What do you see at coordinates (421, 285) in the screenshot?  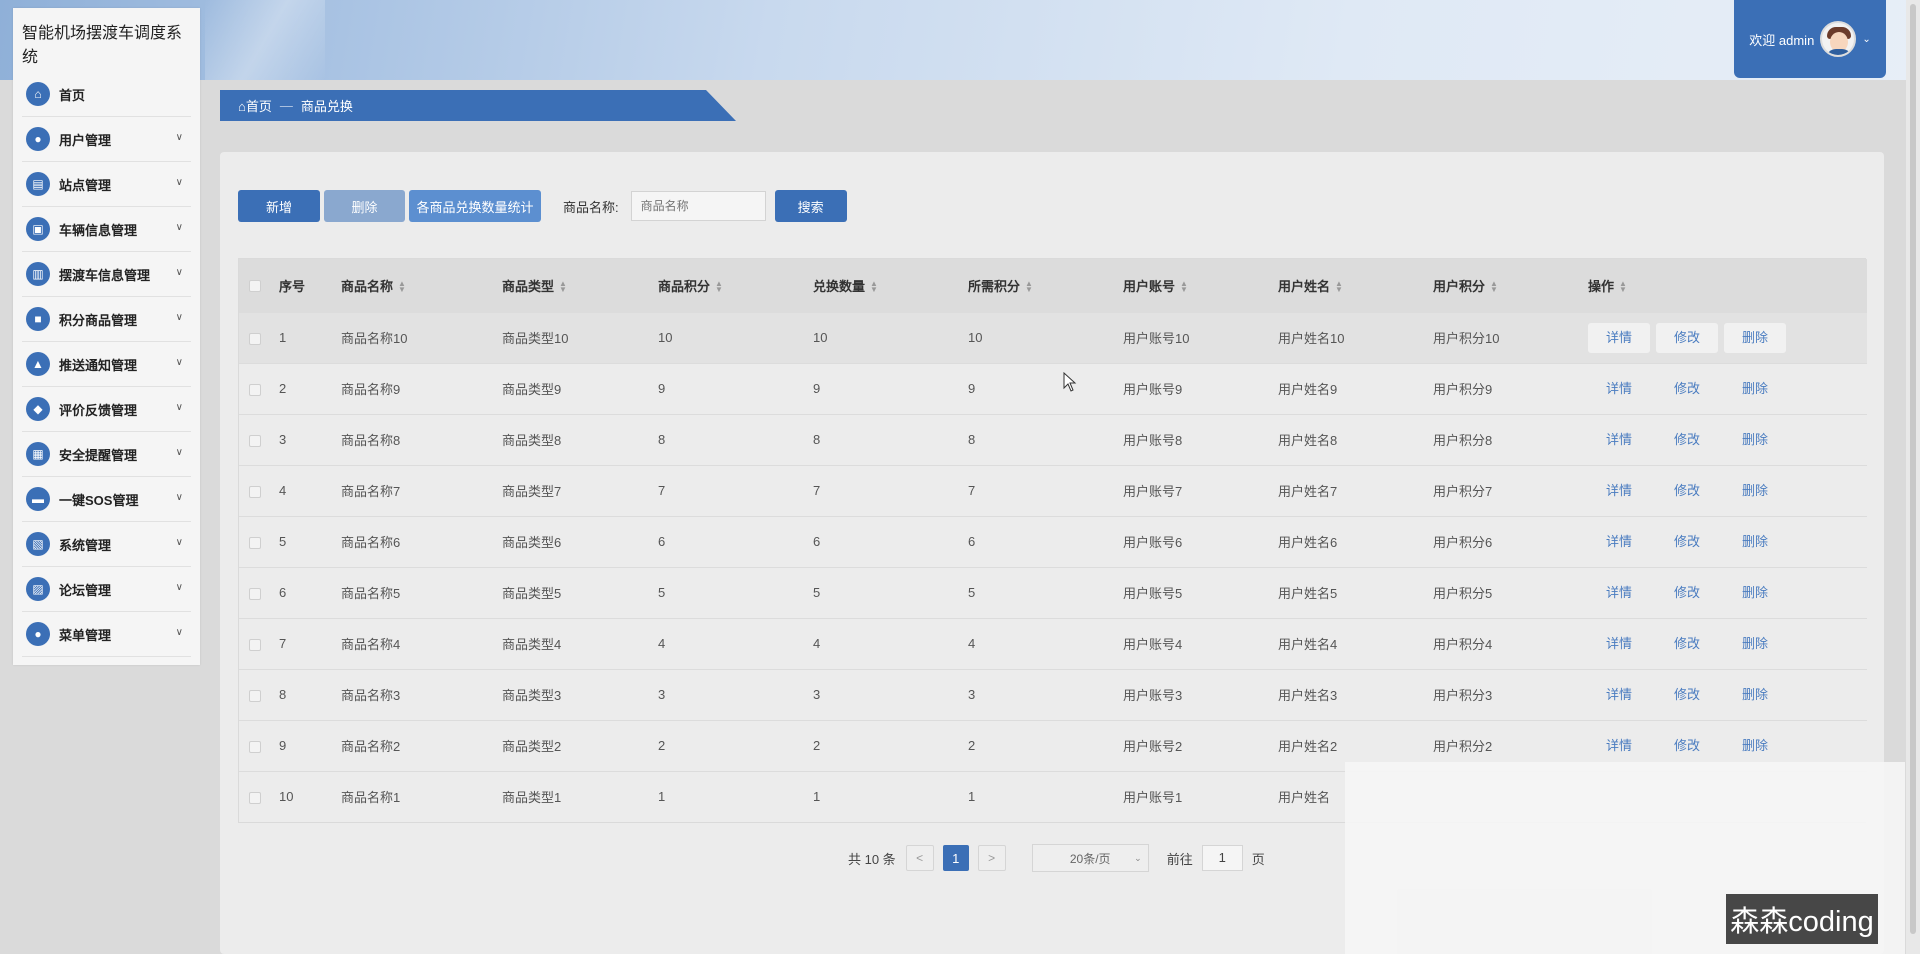 I see `col-header: 商品名称 ▲ ▼` at bounding box center [421, 285].